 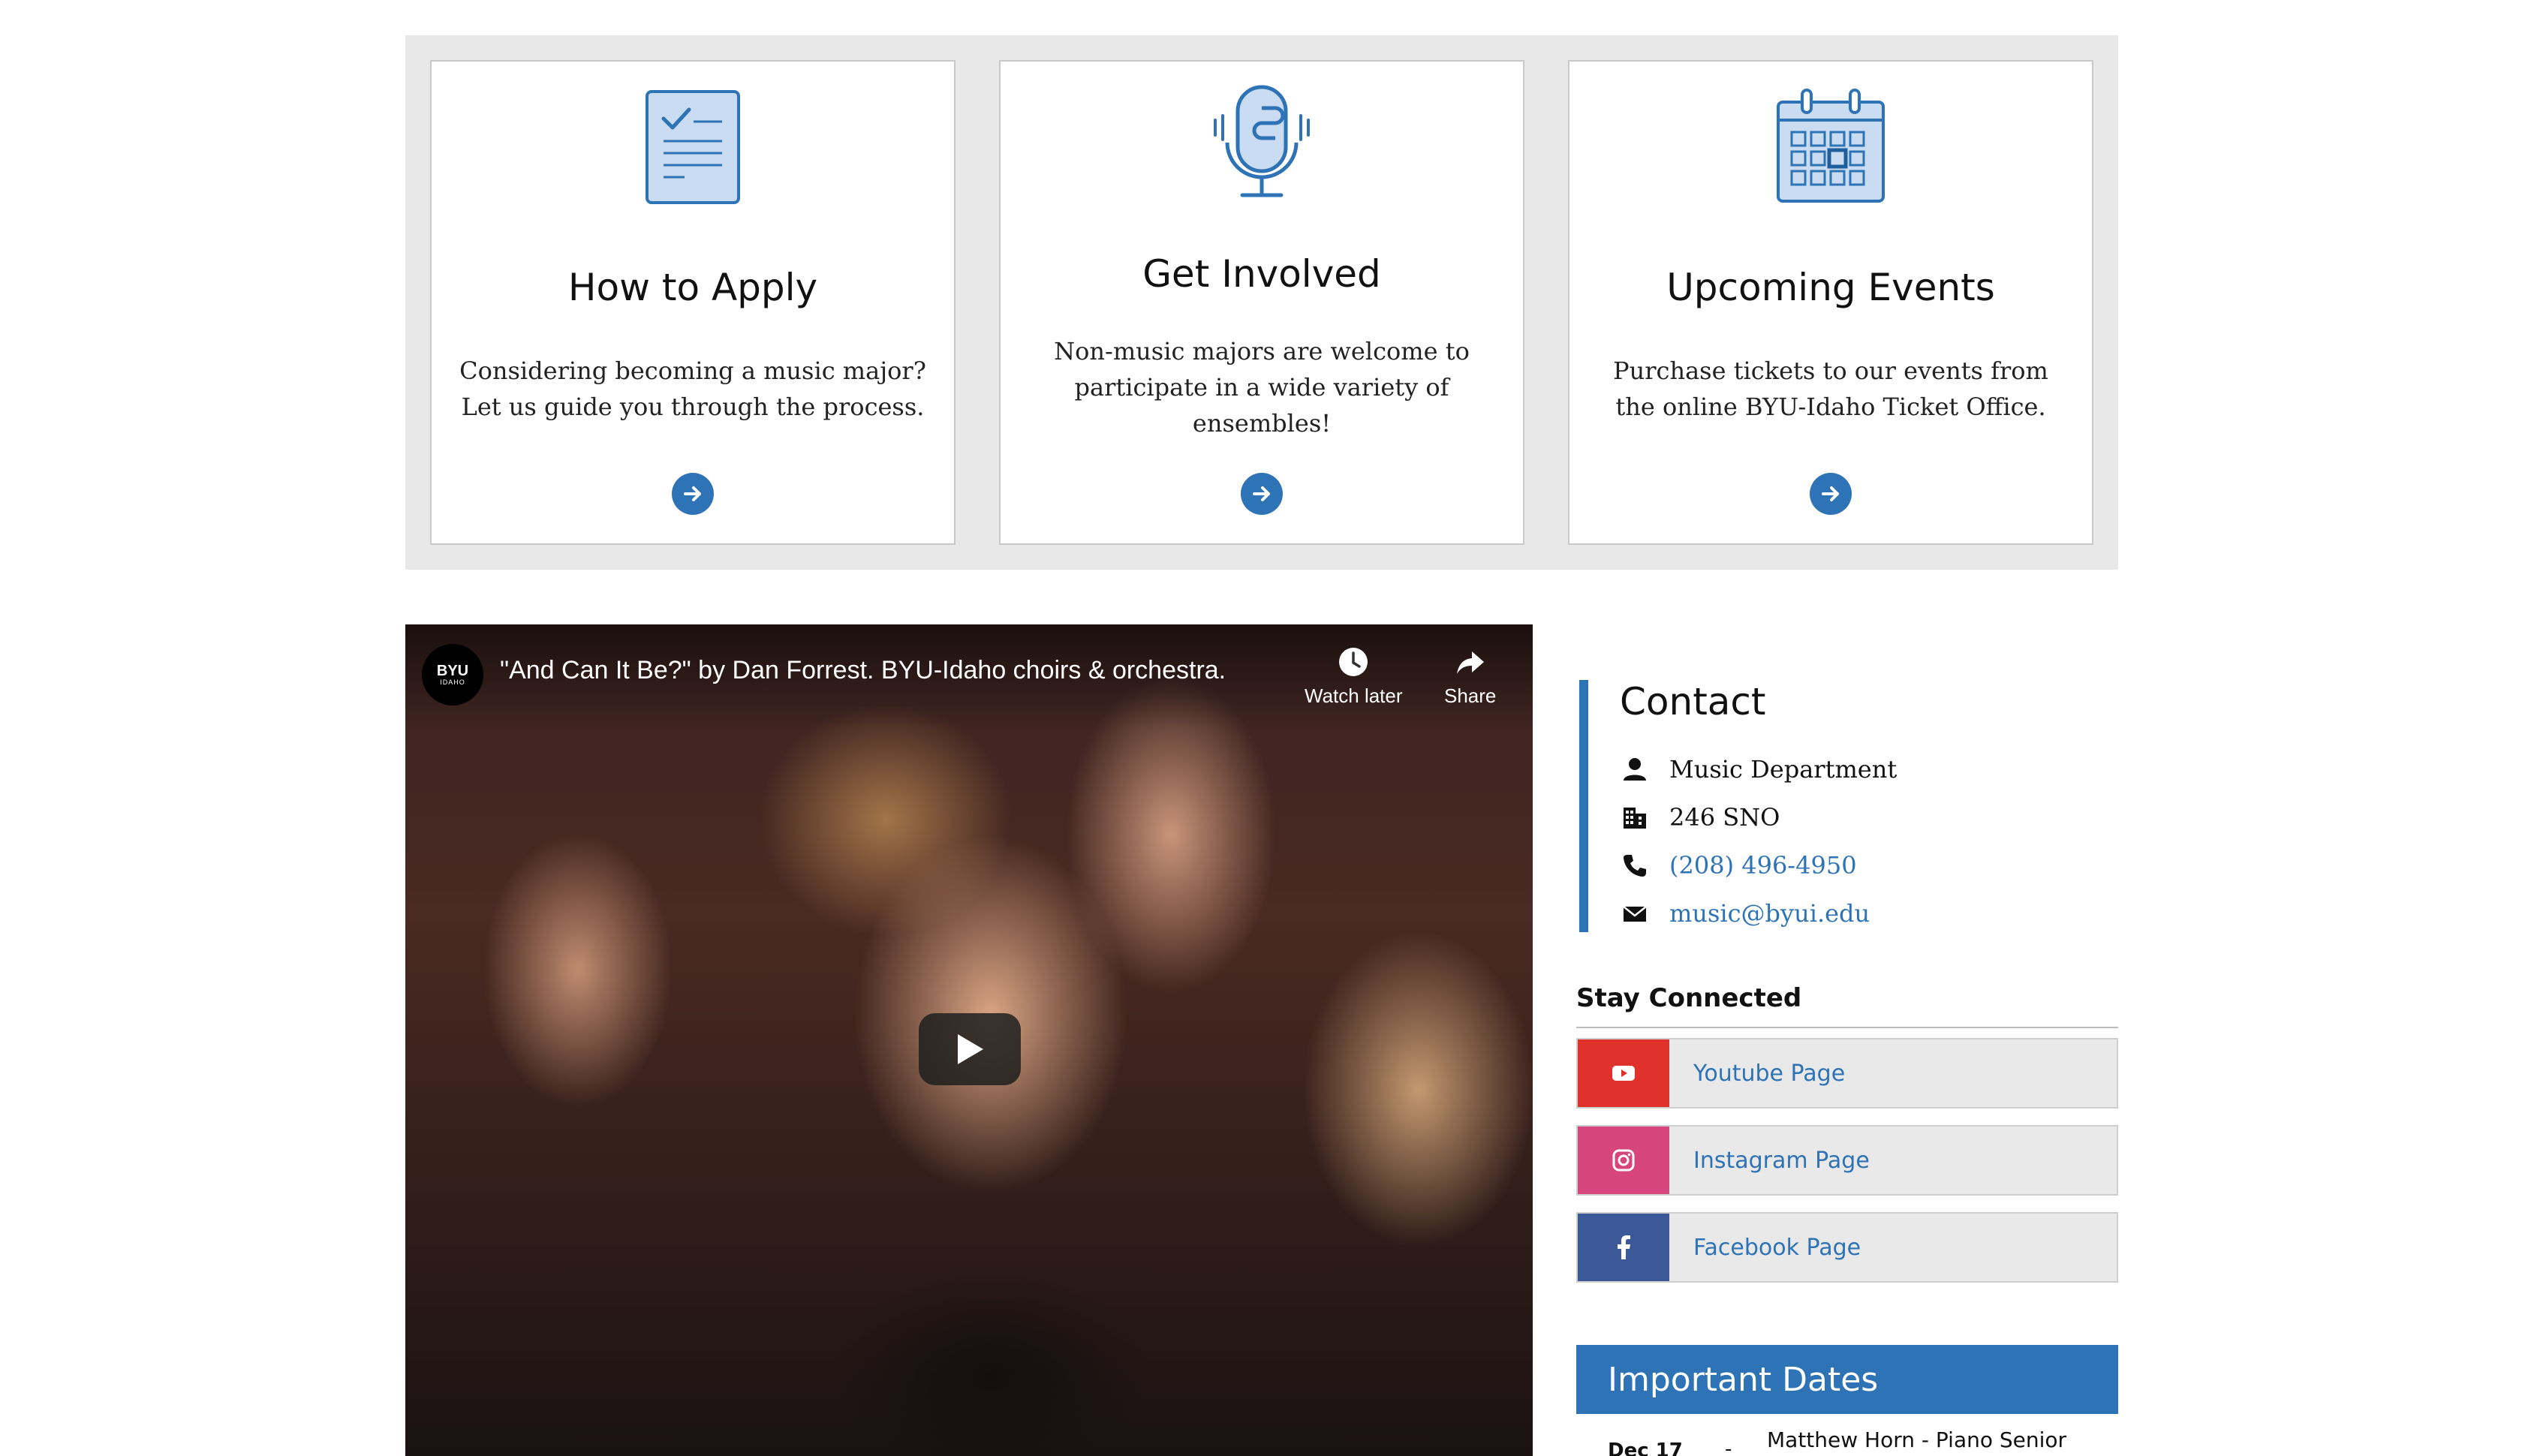 I want to click on divider, so click(x=1847, y=1027).